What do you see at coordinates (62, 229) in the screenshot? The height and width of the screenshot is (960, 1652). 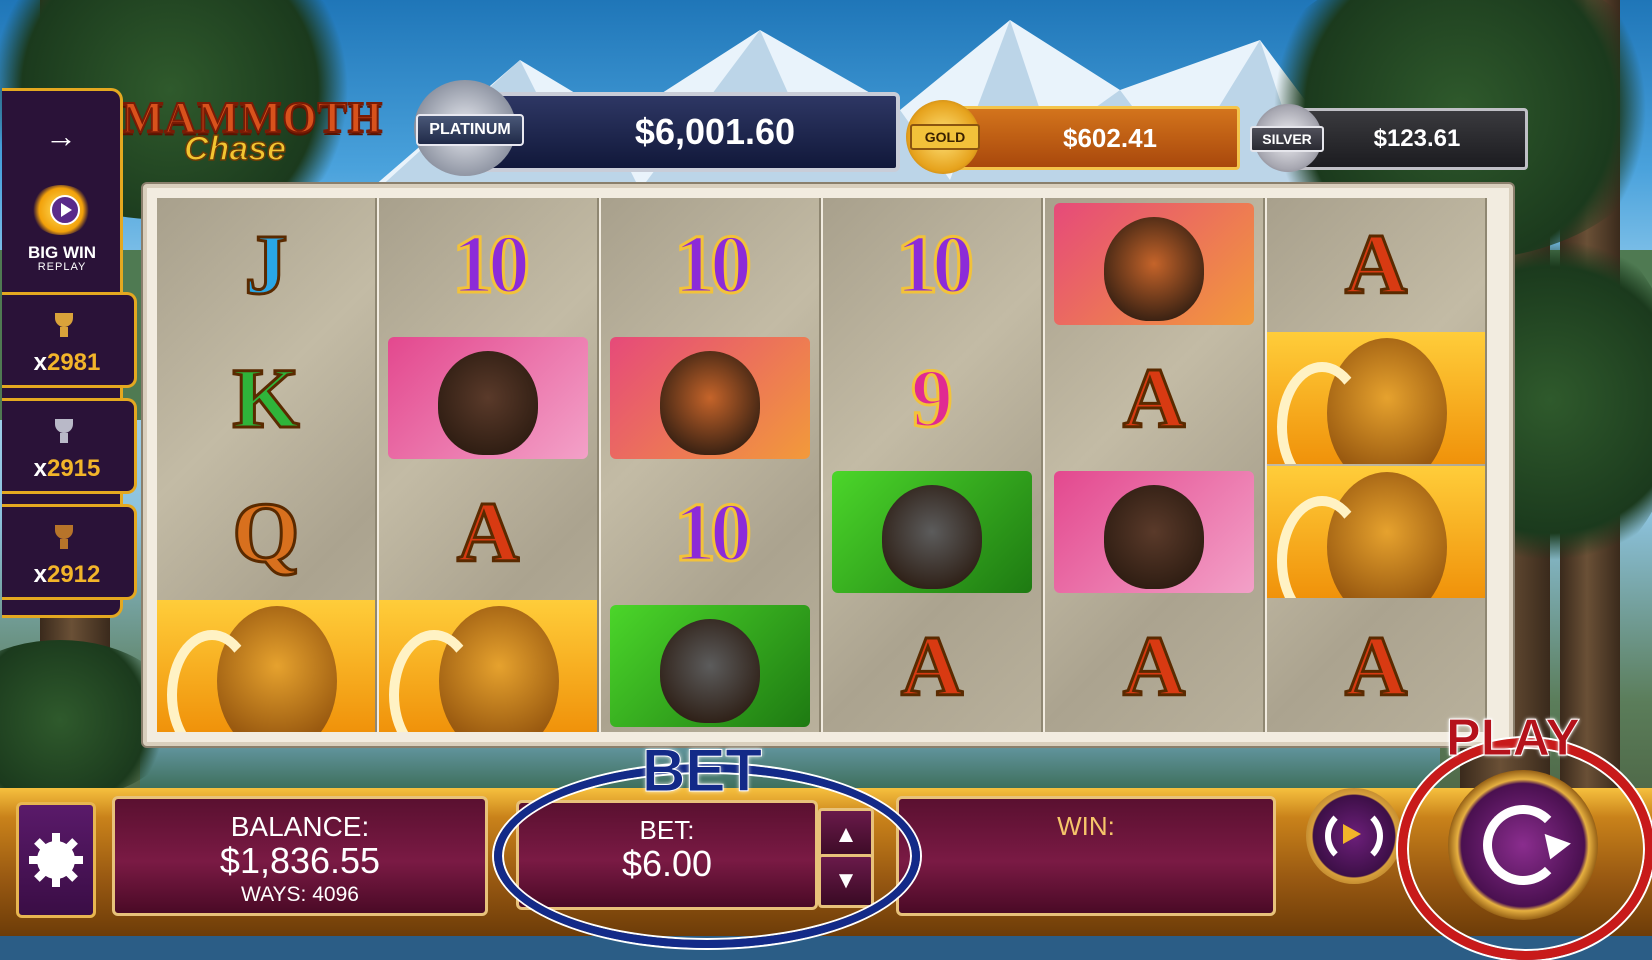 I see `big-win-replay-button: BIG WIN REPLAY` at bounding box center [62, 229].